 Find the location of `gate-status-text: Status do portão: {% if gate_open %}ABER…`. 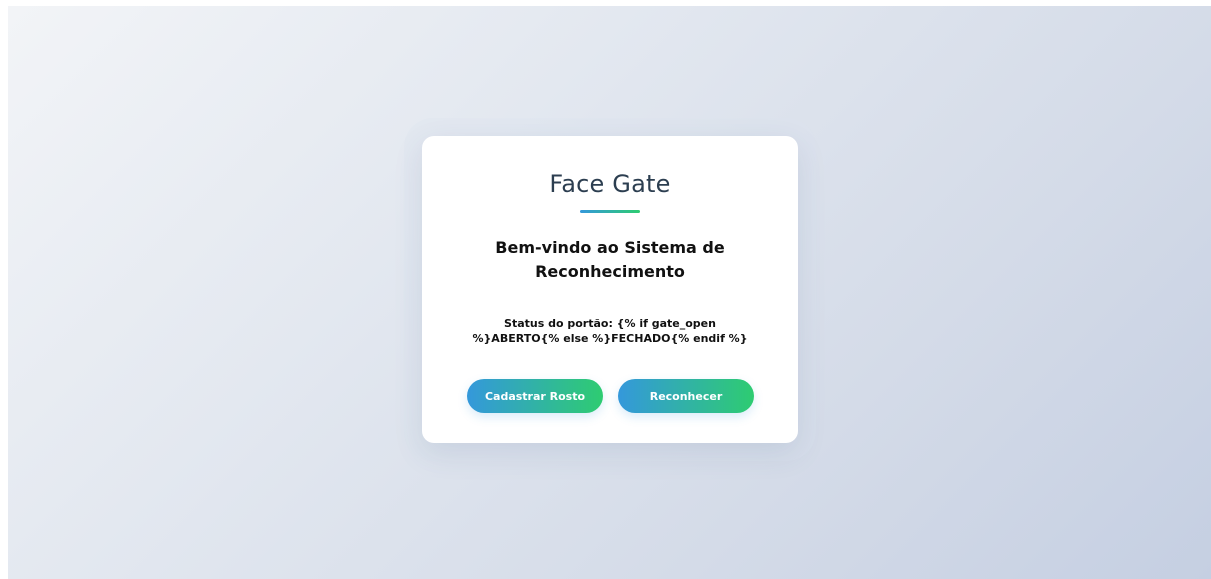

gate-status-text: Status do portão: {% if gate_open %}ABER… is located at coordinates (610, 331).